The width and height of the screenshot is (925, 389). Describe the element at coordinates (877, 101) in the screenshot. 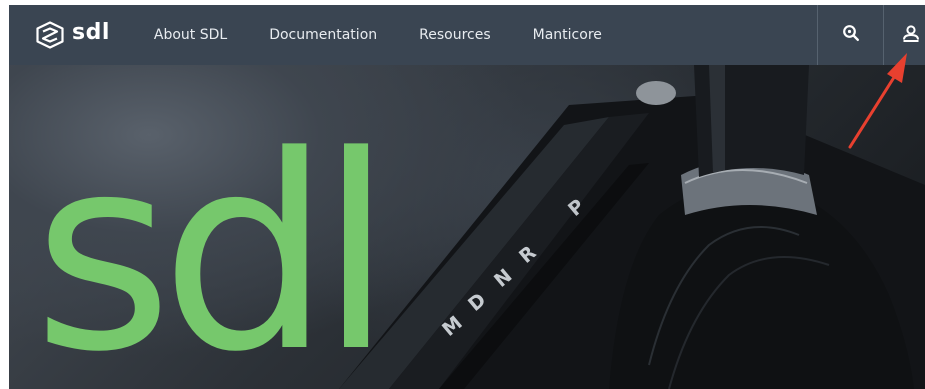

I see `annotation-arrow` at that location.